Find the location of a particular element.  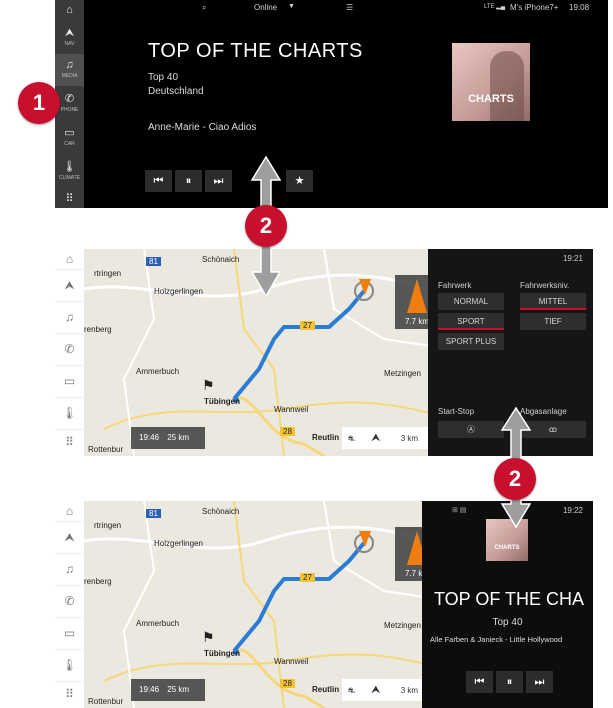

sidebar-item-car: ▭ CAR is located at coordinates (69, 138).